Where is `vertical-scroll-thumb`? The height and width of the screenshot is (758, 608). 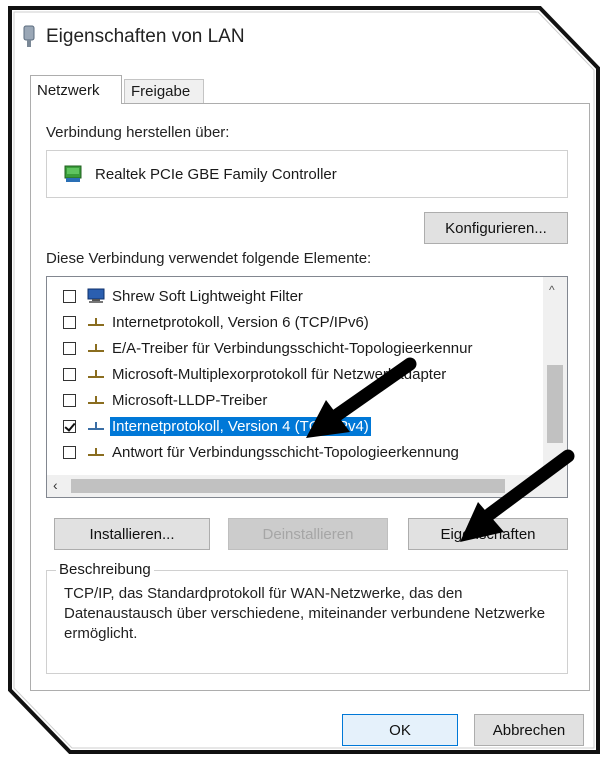
vertical-scroll-thumb is located at coordinates (555, 404).